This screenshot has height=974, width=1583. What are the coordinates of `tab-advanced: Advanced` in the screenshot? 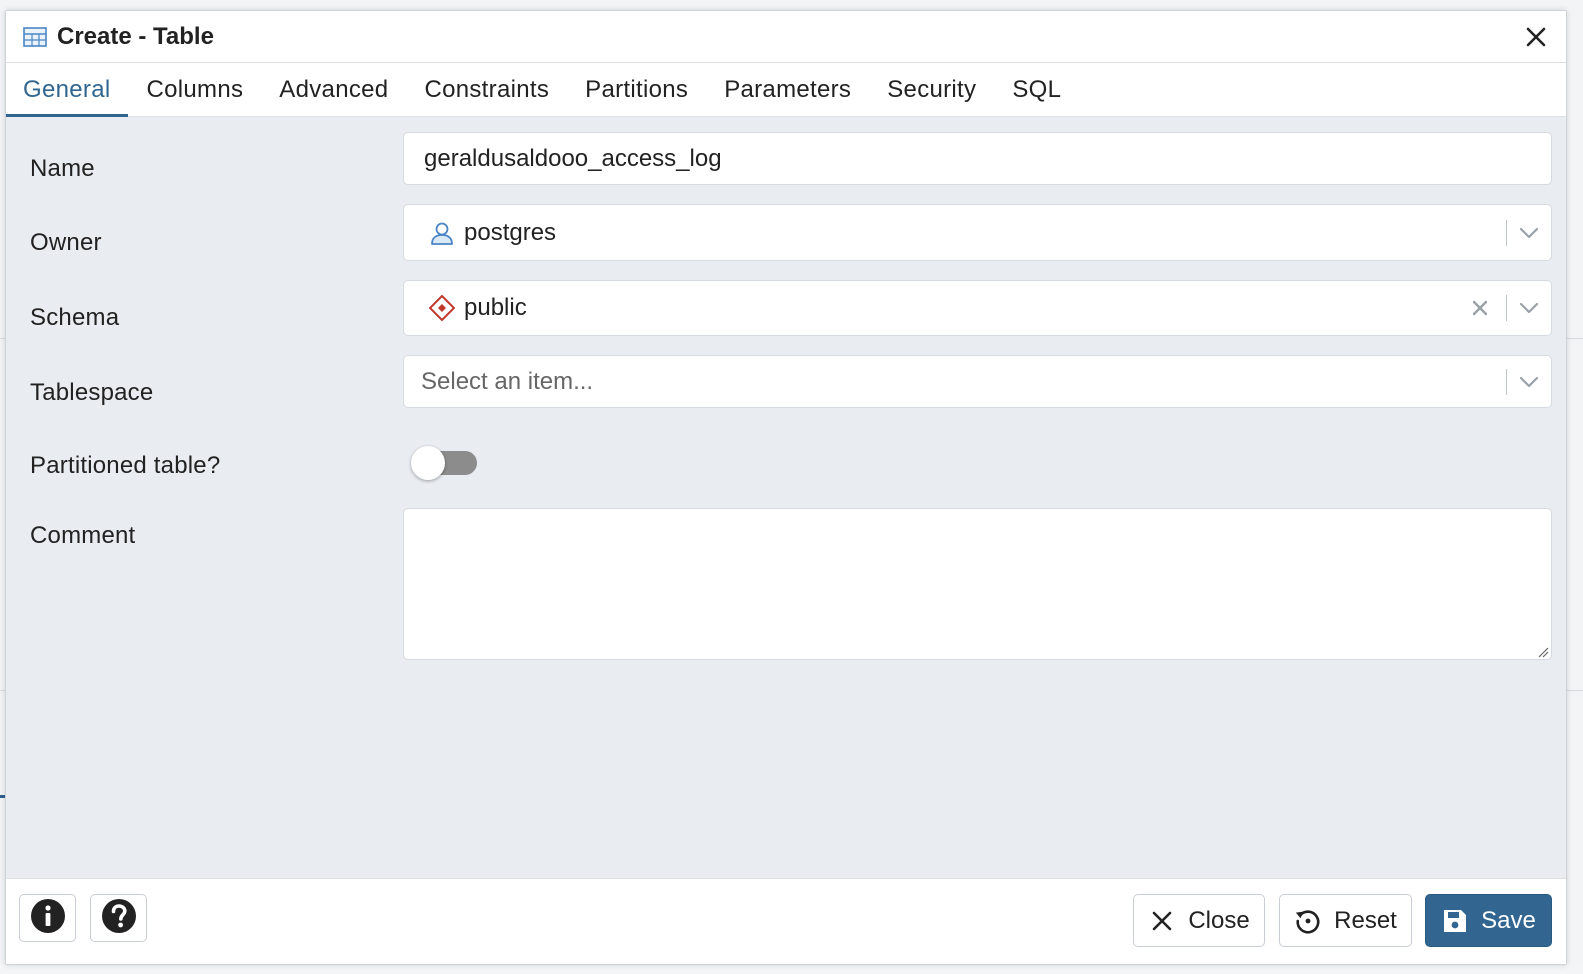 It's located at (333, 89).